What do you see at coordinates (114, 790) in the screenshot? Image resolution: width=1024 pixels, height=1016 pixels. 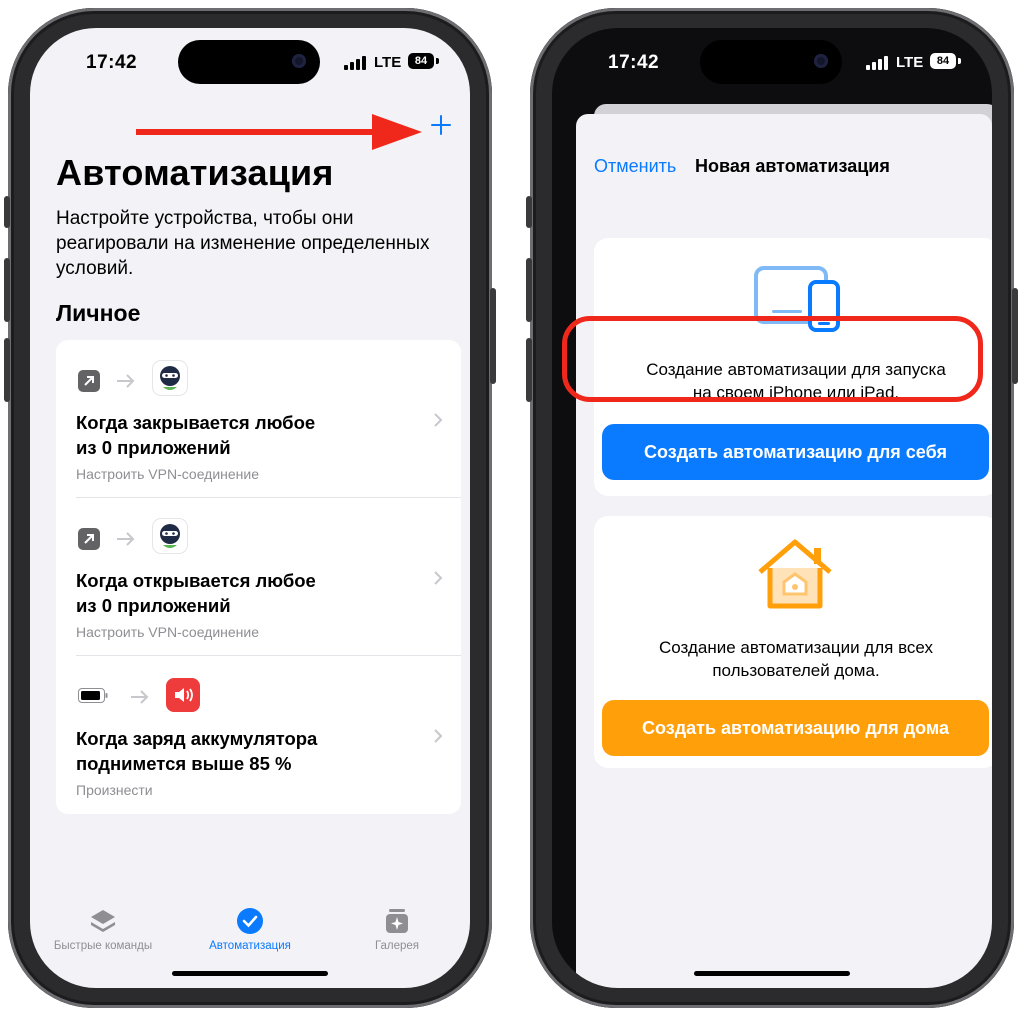 I see `row-subtitle: Произнести` at bounding box center [114, 790].